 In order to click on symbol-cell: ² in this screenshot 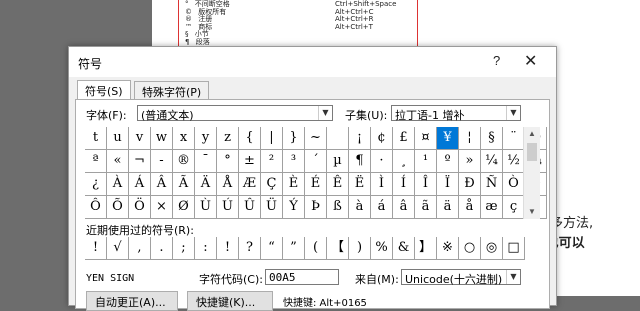, I will do `click(272, 161)`.